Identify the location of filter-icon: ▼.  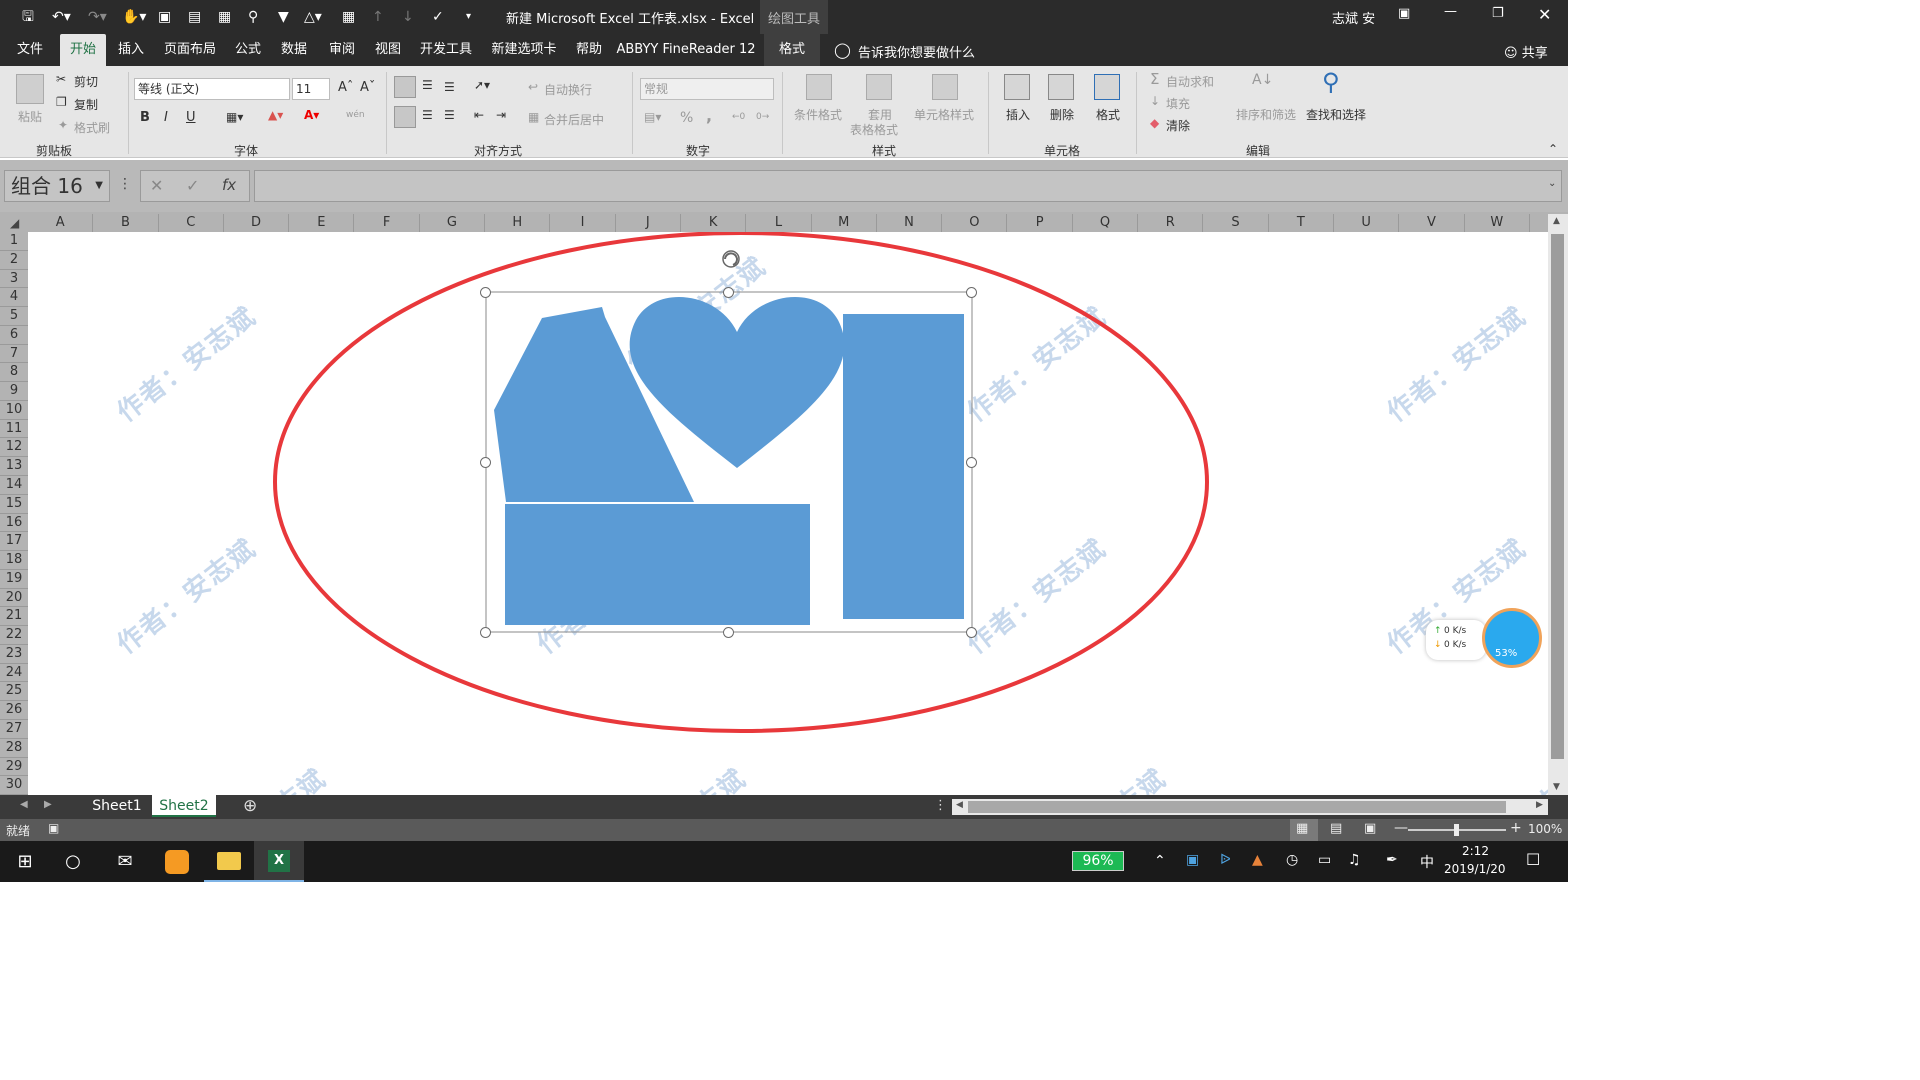
(283, 17).